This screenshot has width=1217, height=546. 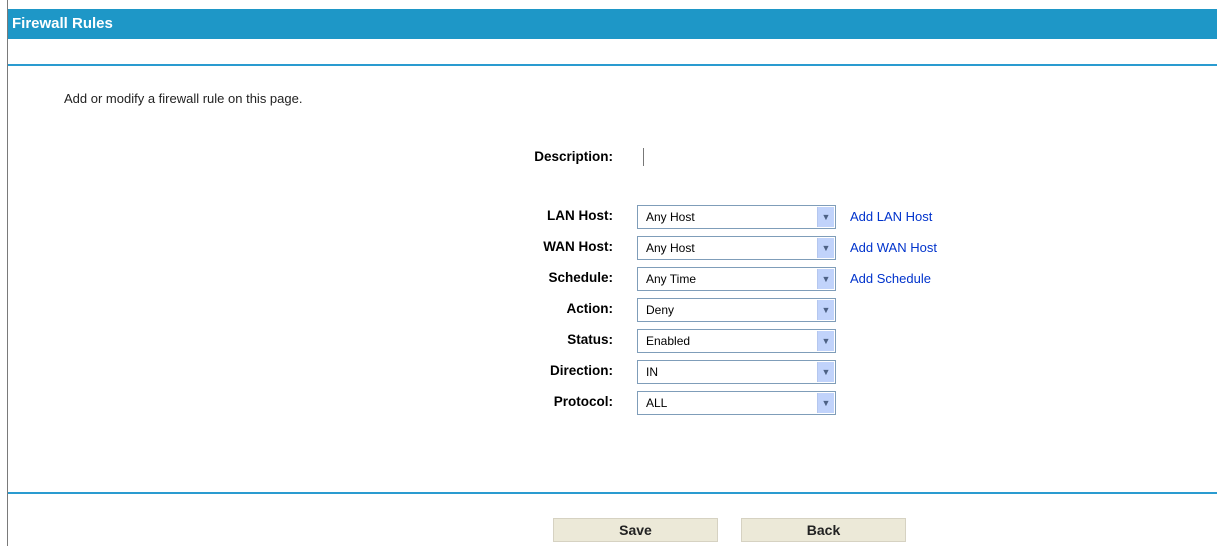 What do you see at coordinates (823, 530) in the screenshot?
I see `back-button: Back` at bounding box center [823, 530].